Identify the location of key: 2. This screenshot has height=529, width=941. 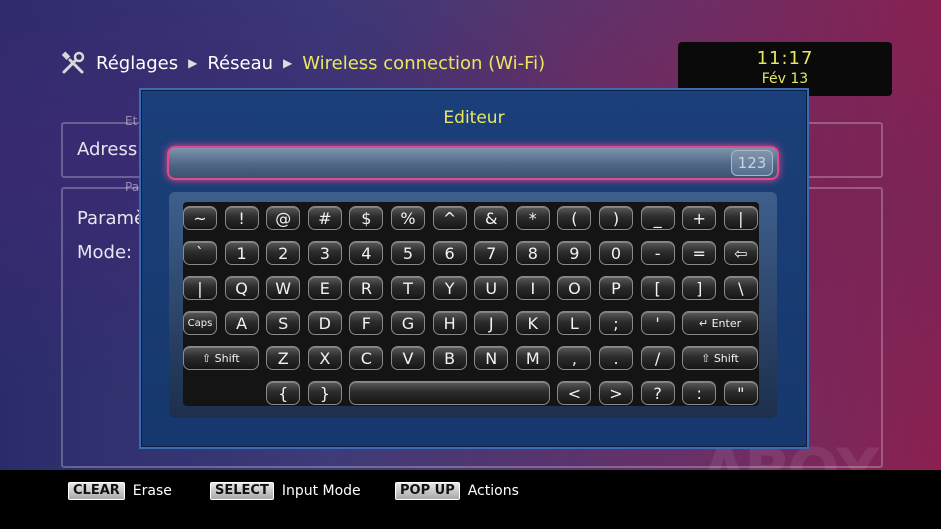
(283, 253).